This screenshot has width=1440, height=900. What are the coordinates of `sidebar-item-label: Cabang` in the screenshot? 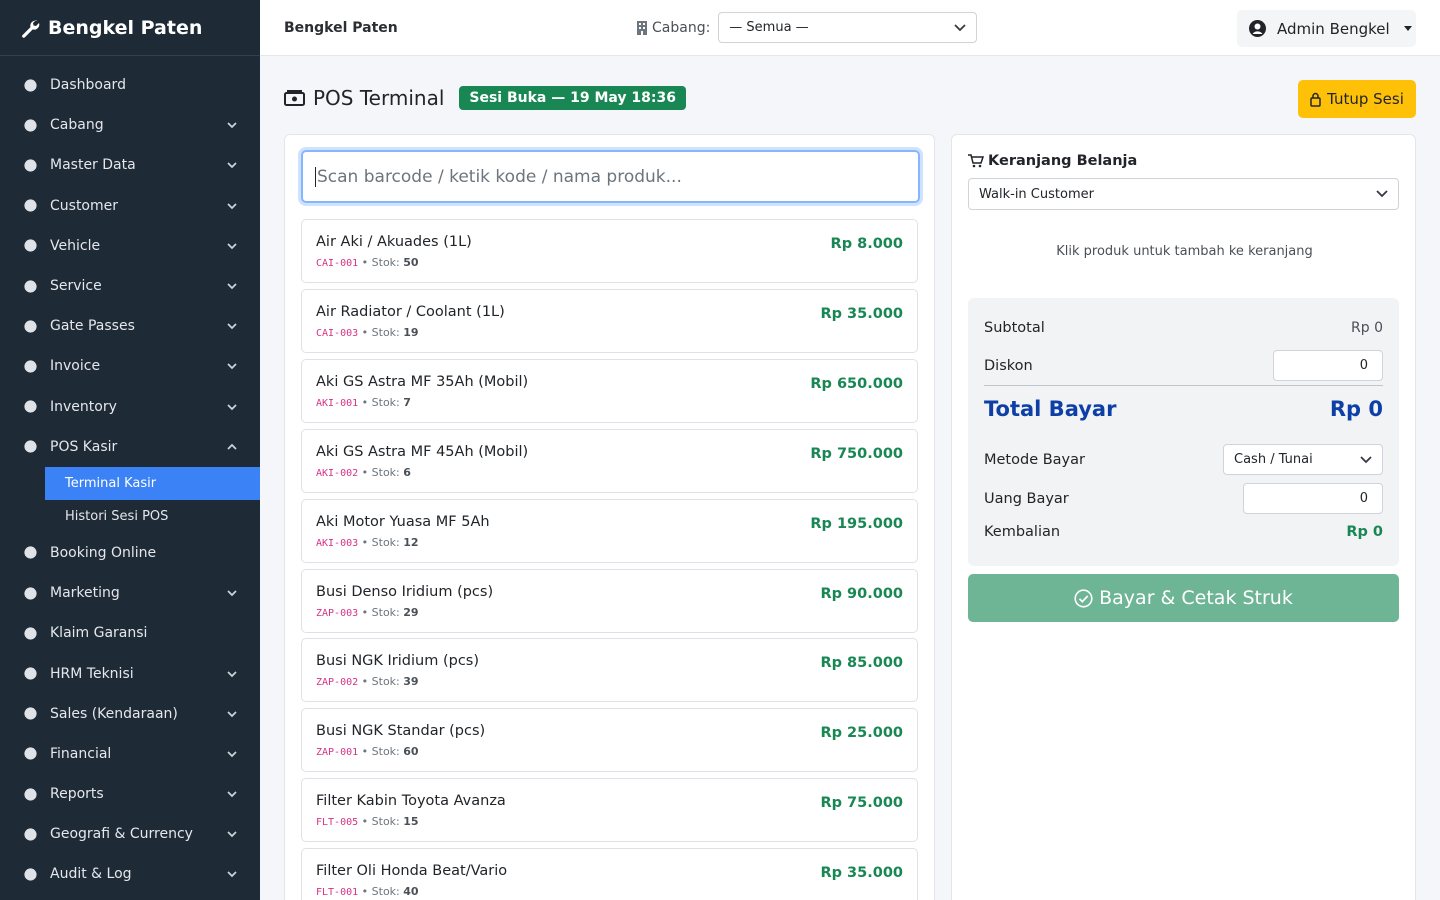 It's located at (77, 125).